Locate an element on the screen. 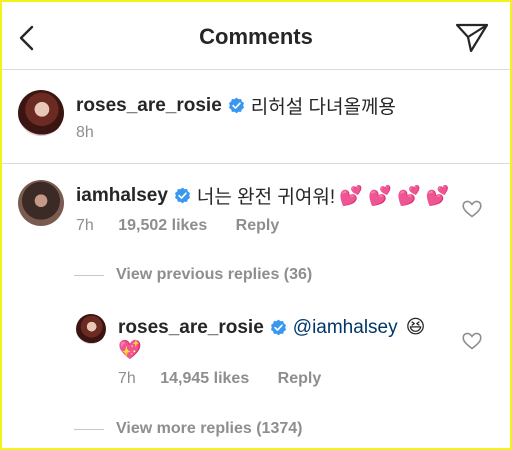  reply-reply-button: Reply is located at coordinates (300, 378).